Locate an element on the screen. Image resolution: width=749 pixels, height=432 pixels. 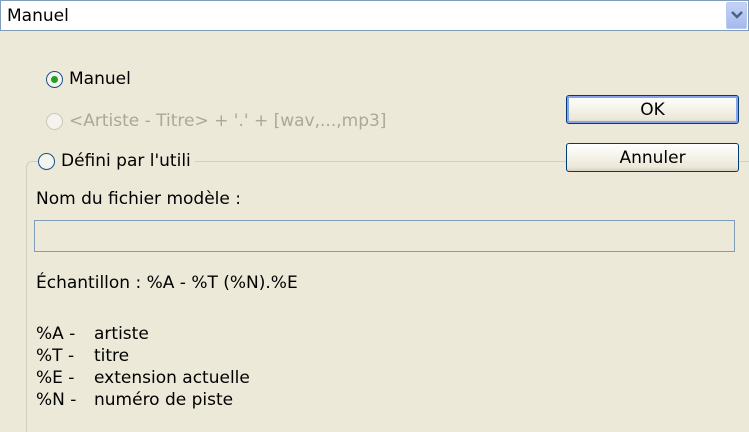
radio-artist-title: <Artiste - Titre> + '.' + [wav,...,mp3] is located at coordinates (216, 121).